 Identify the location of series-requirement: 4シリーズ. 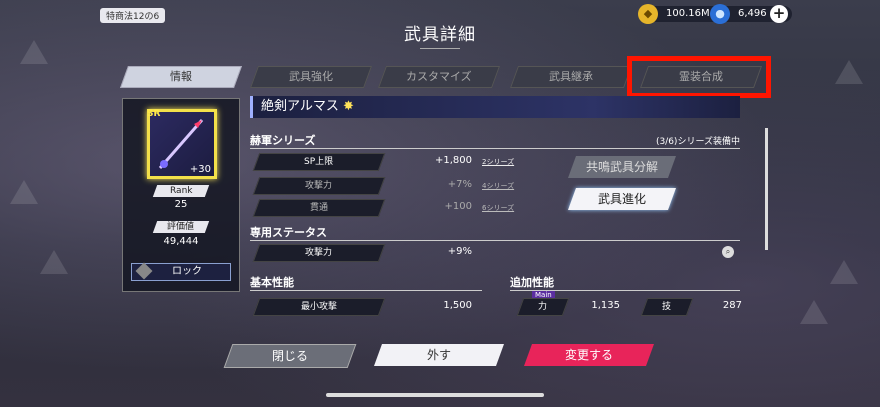
(498, 186).